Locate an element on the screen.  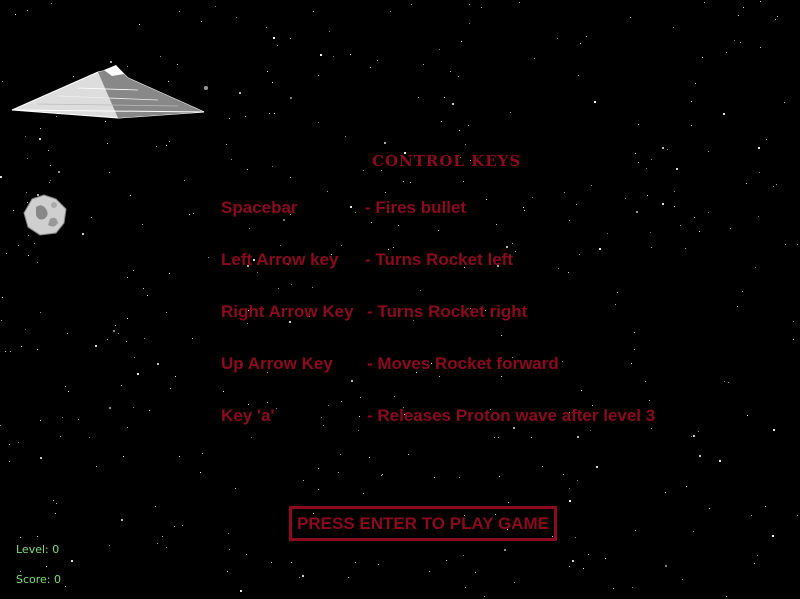
control-keys-title: CONTROL KEYS is located at coordinates (447, 161).